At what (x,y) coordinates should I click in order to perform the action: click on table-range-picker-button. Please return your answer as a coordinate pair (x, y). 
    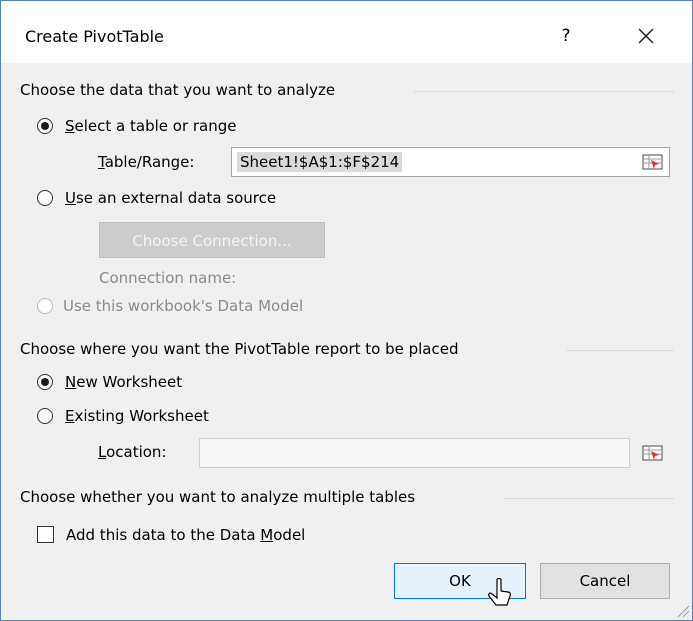
    Looking at the image, I should click on (653, 162).